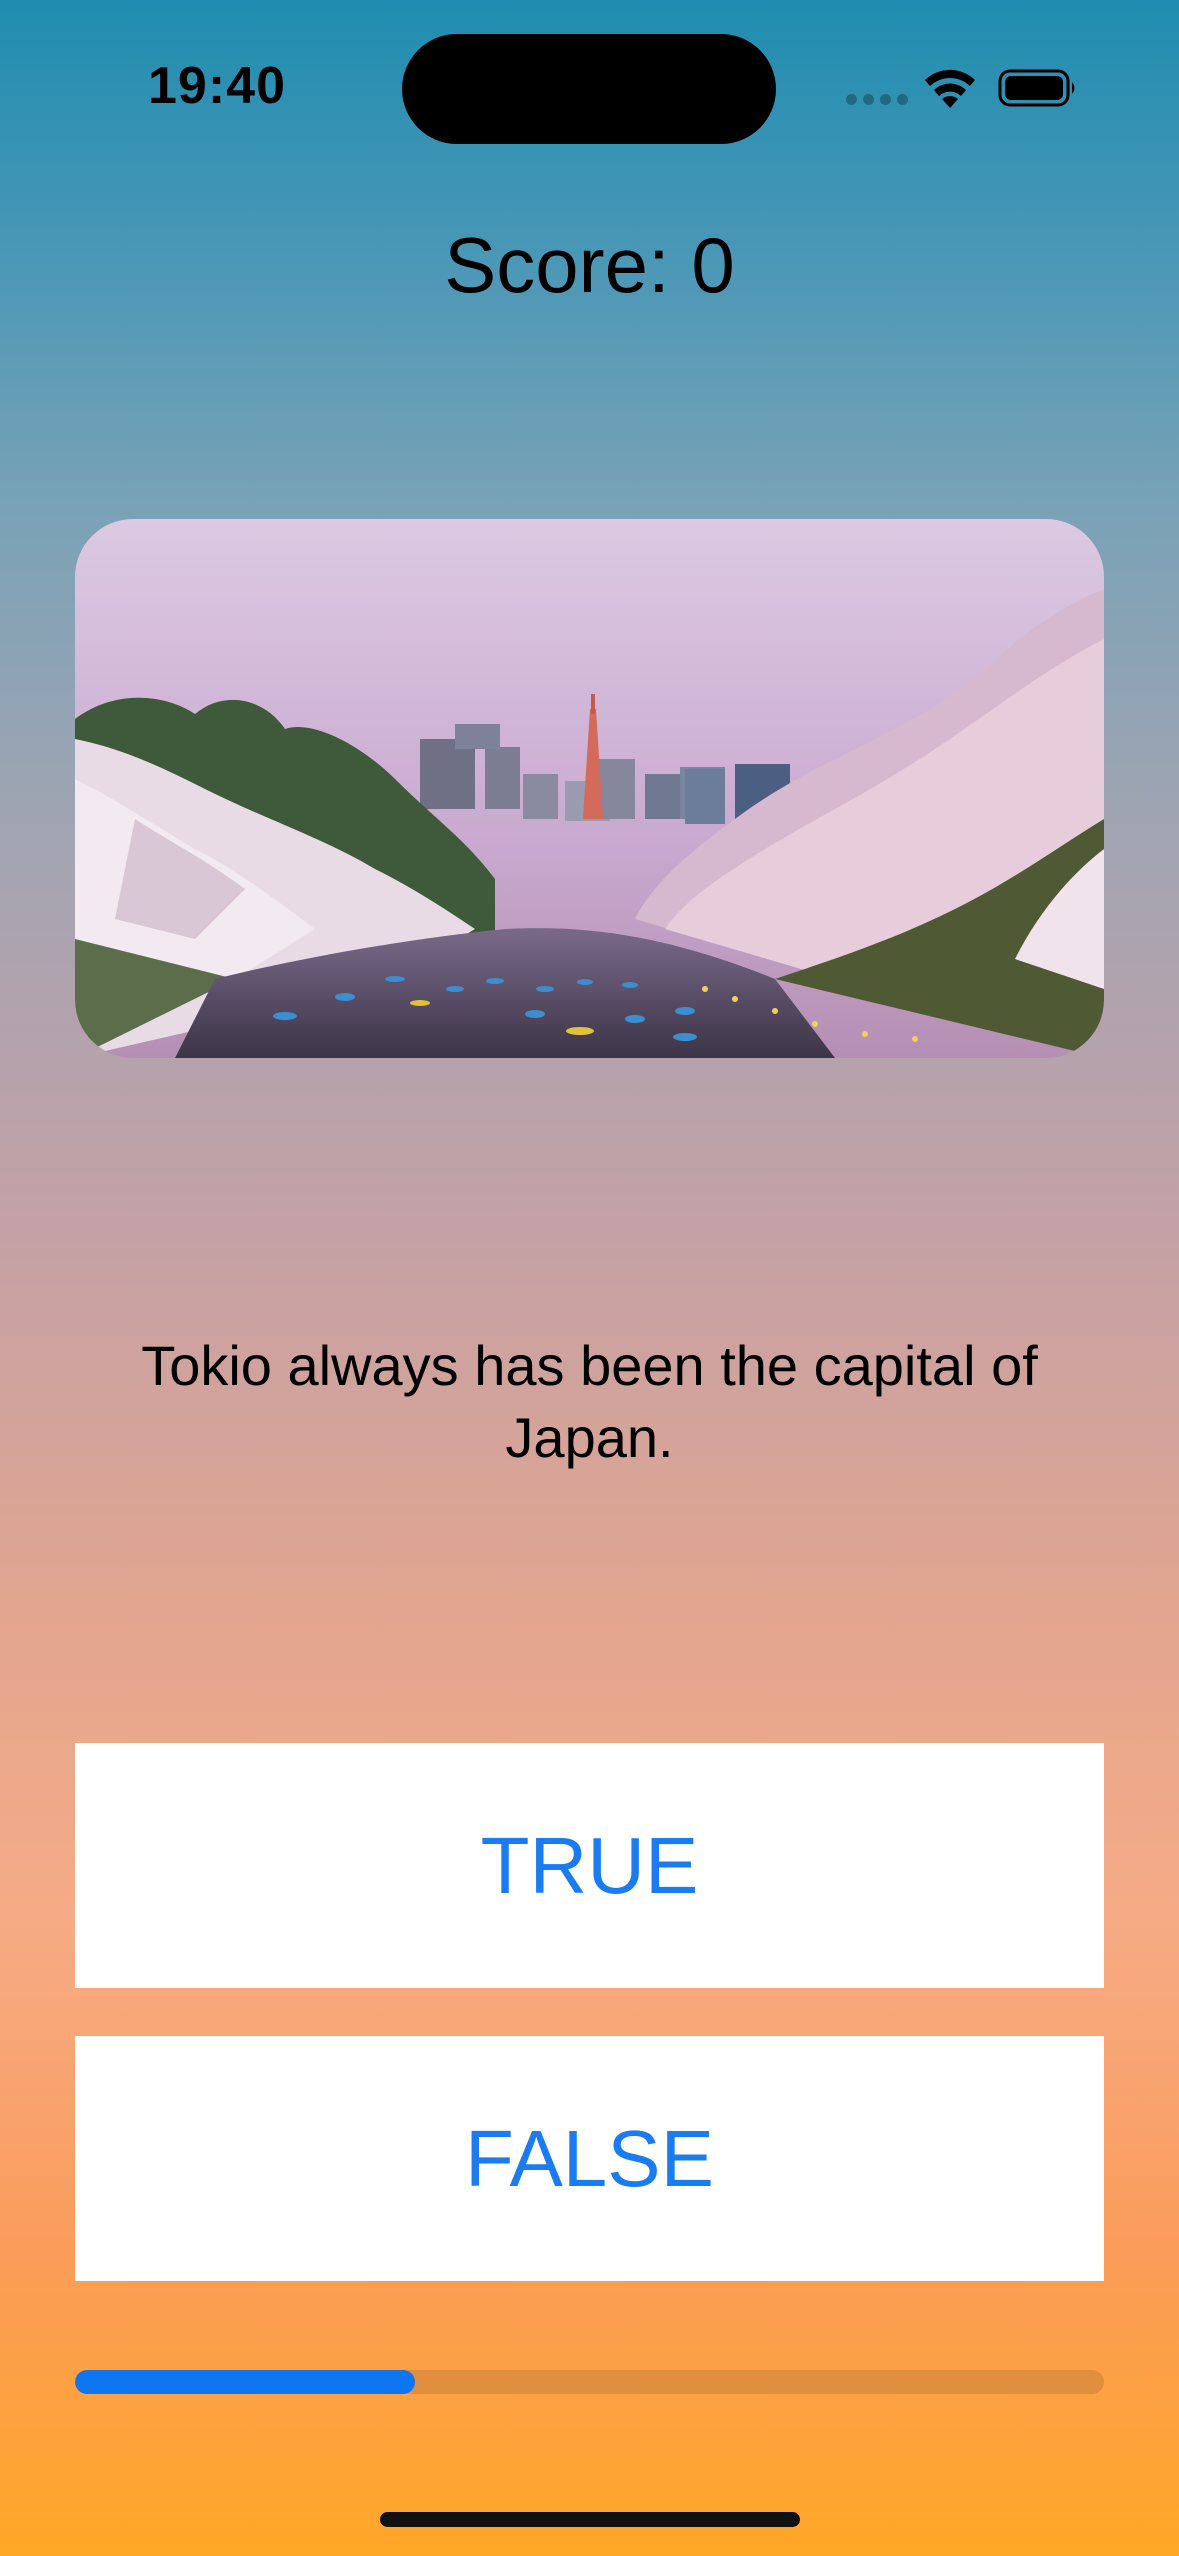 Image resolution: width=1179 pixels, height=2556 pixels. Describe the element at coordinates (589, 265) in the screenshot. I see `score-label: Score: 0` at that location.